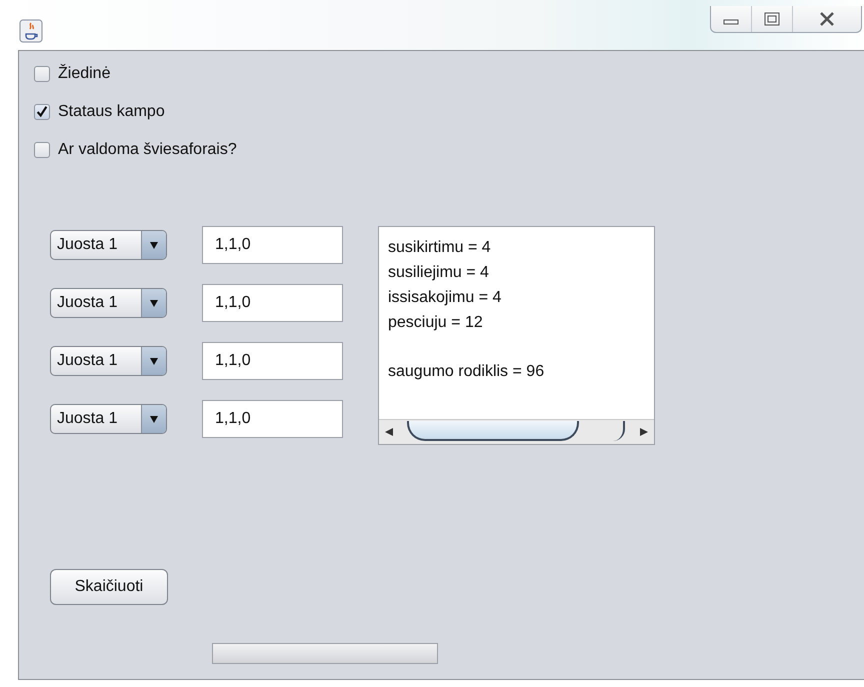 Image resolution: width=864 pixels, height=687 pixels. I want to click on checkbox-label: Stataus kampo, so click(111, 112).